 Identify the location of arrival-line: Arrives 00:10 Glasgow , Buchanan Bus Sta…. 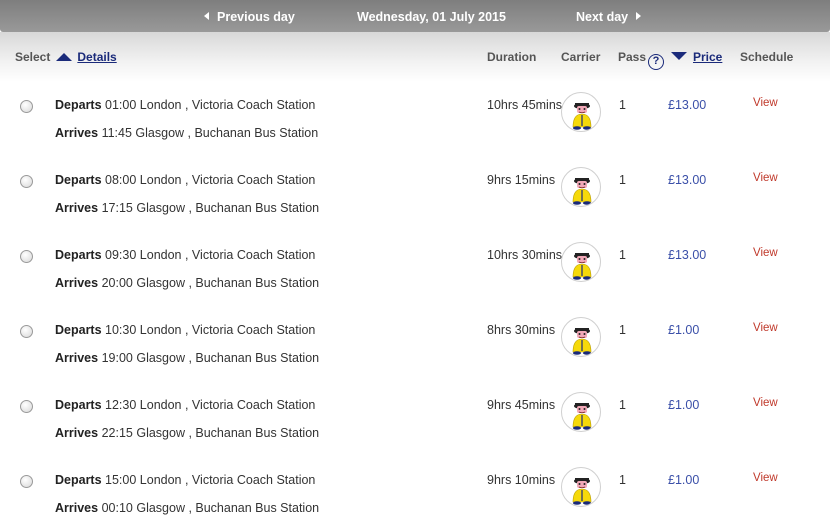
(187, 508).